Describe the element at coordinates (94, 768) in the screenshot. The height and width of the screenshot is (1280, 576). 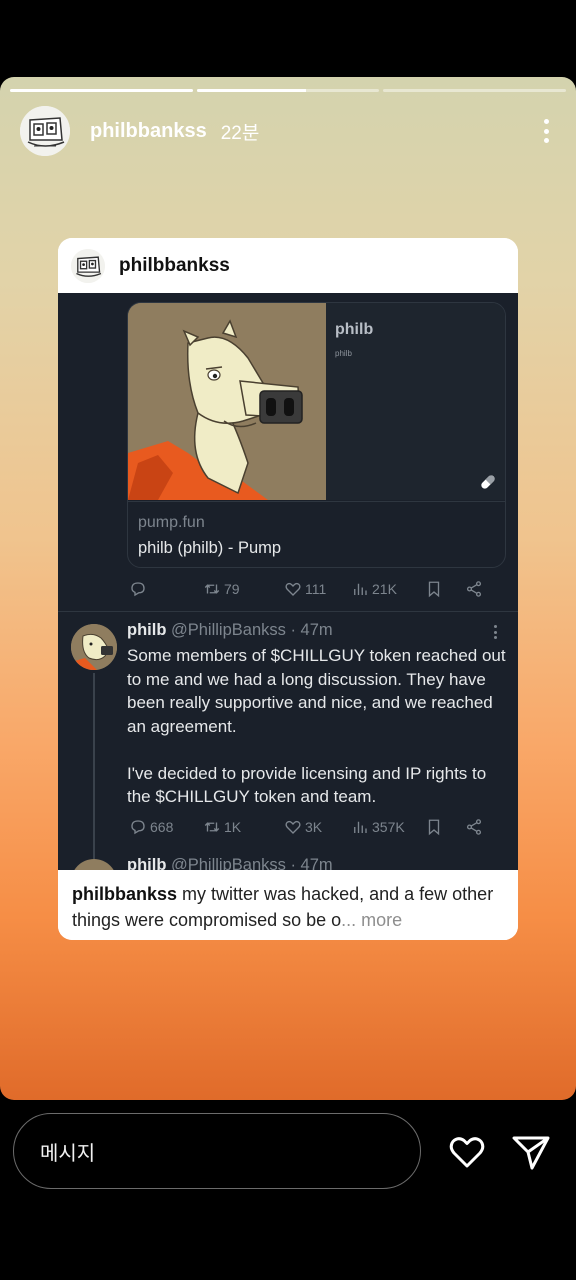
I see `thread-line` at that location.